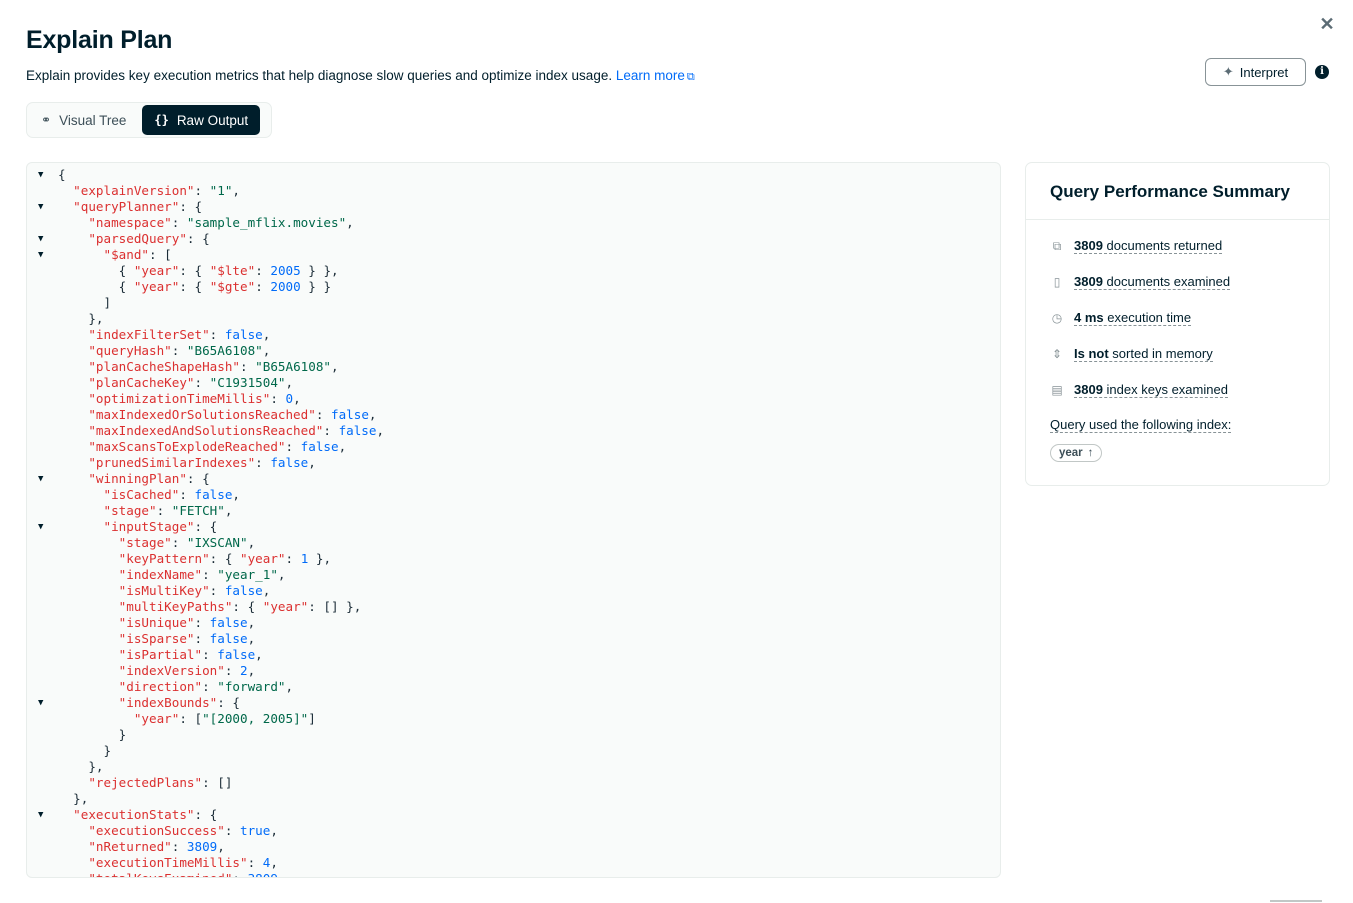  I want to click on json-punct: {, so click(62, 174).